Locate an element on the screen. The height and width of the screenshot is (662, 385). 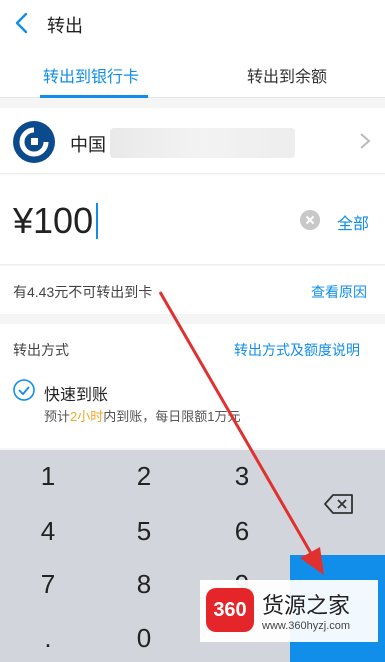
key-3: 3 is located at coordinates (242, 476).